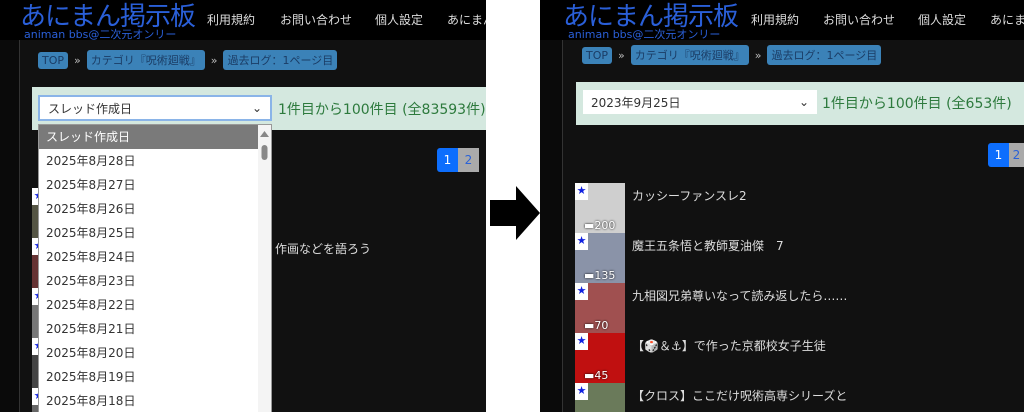  I want to click on thread-row: ★ 【クロス】ここだけ呪術高専シリーズと, so click(711, 397).